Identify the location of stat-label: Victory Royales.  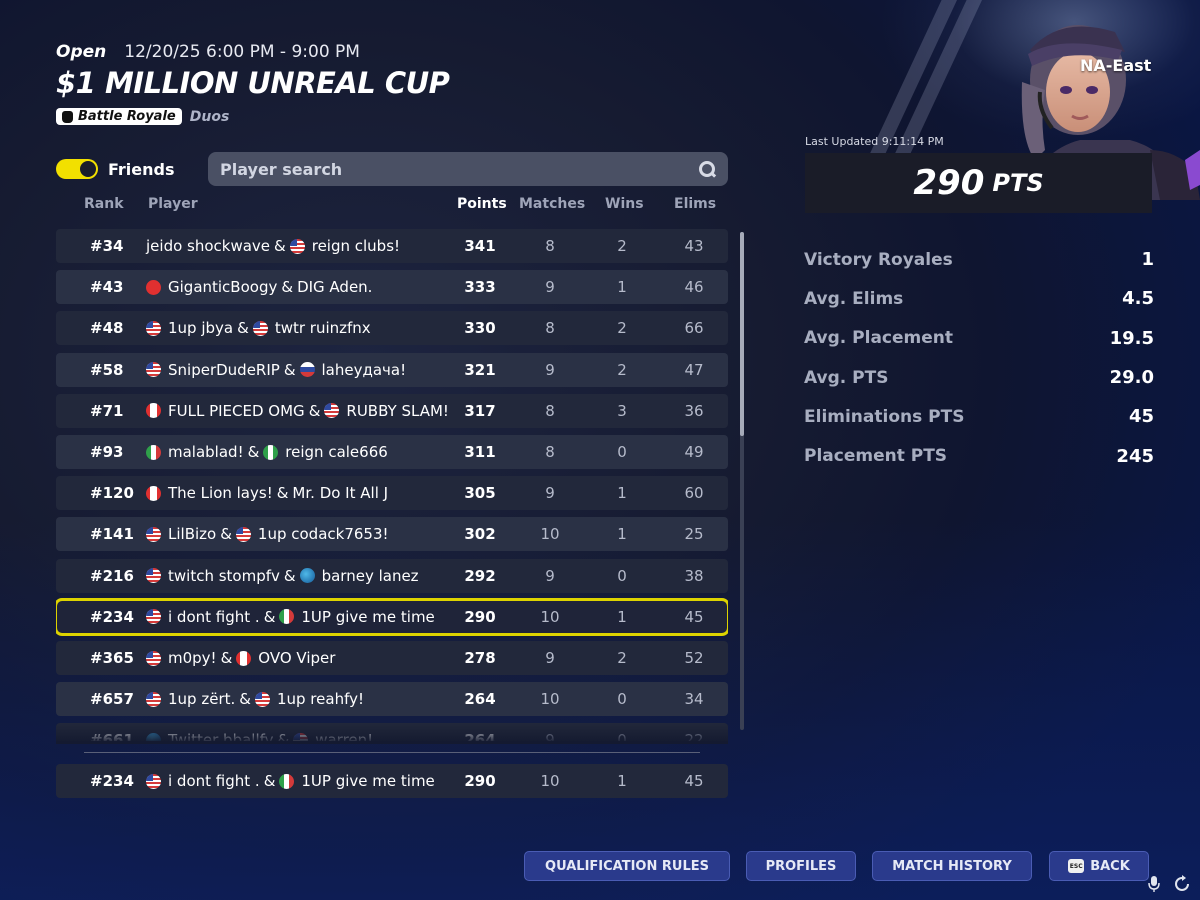
(878, 259).